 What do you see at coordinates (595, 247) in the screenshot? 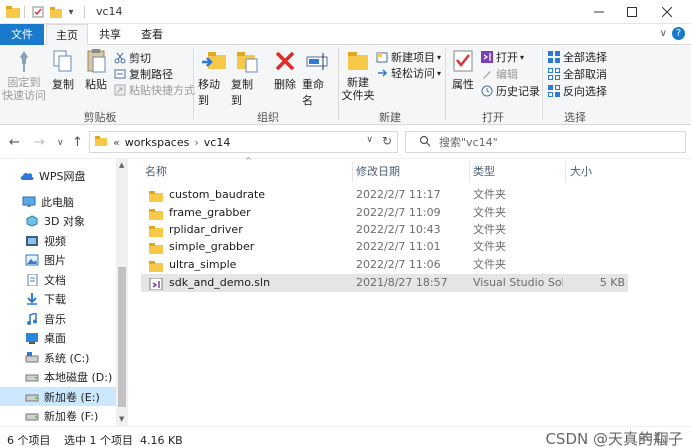
I see `file-size` at bounding box center [595, 247].